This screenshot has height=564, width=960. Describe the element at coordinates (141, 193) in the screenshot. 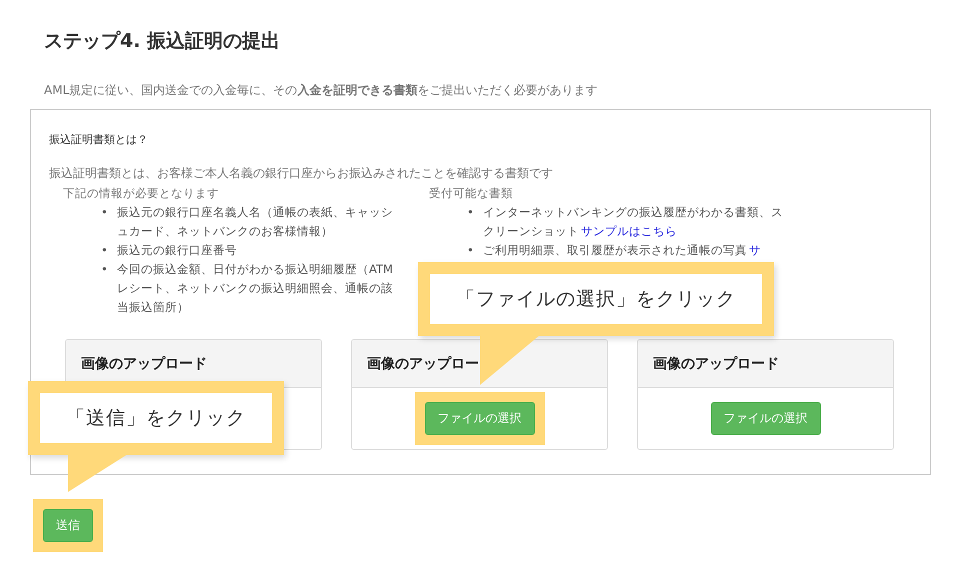

I see `column-heading: 下記の情報が必要となります` at that location.